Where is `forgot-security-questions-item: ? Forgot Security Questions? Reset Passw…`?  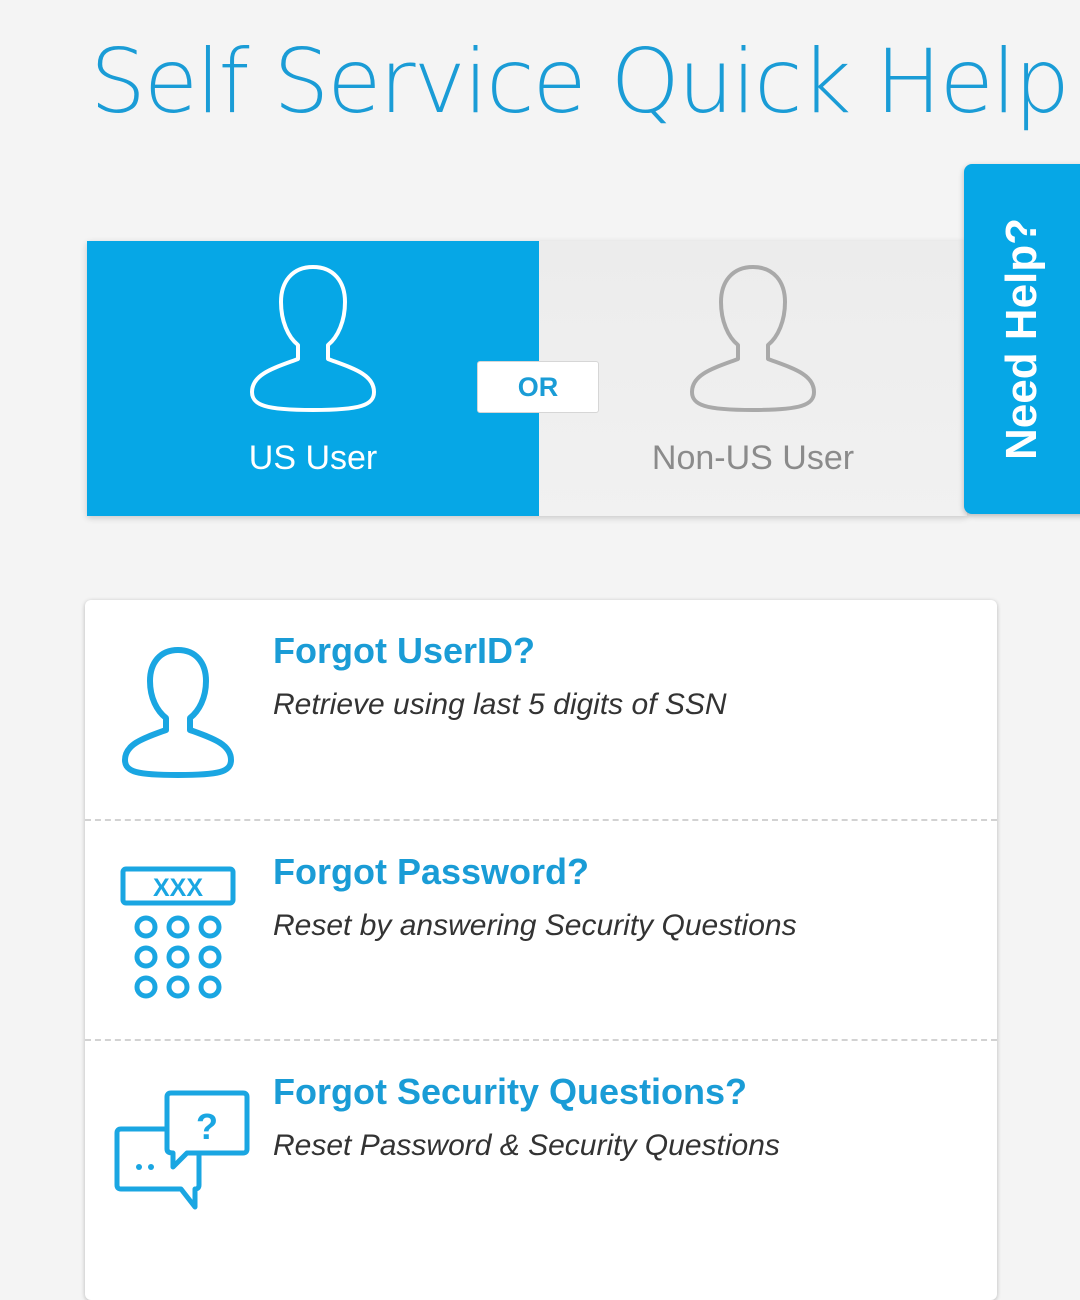
forgot-security-questions-item: ? Forgot Security Questions? Reset Passw… is located at coordinates (541, 1150).